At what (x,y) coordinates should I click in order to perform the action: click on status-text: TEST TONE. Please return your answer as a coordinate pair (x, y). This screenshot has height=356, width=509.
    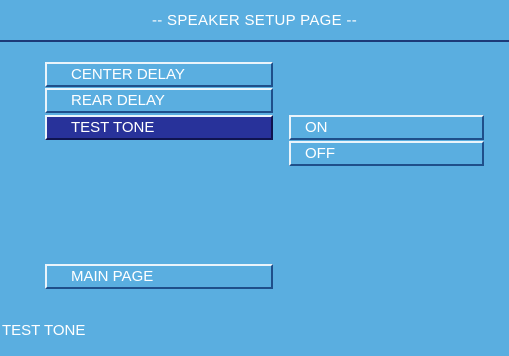
    Looking at the image, I should click on (44, 330).